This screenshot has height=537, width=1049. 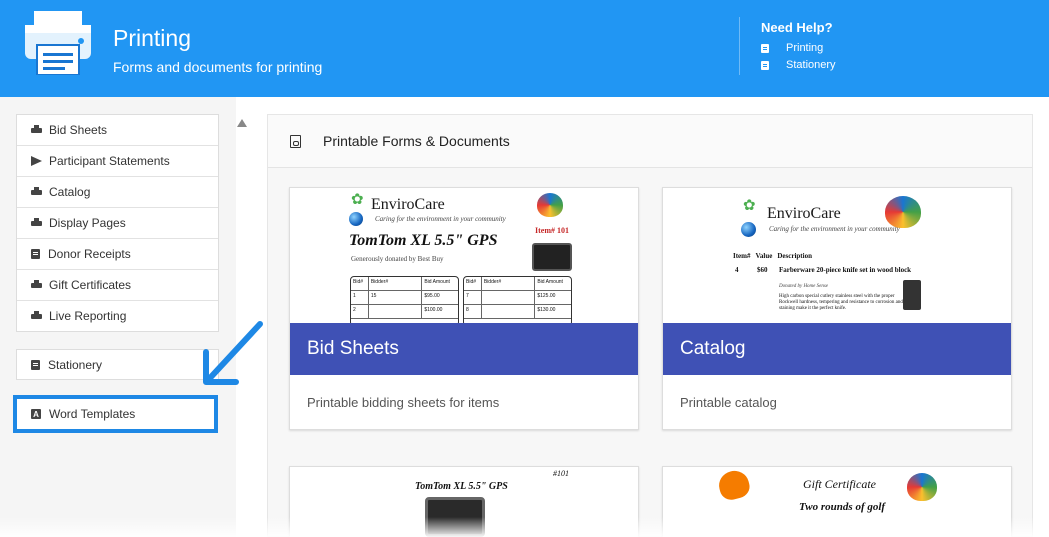 I want to click on sidebar-item-label: Catalog, so click(x=70, y=192).